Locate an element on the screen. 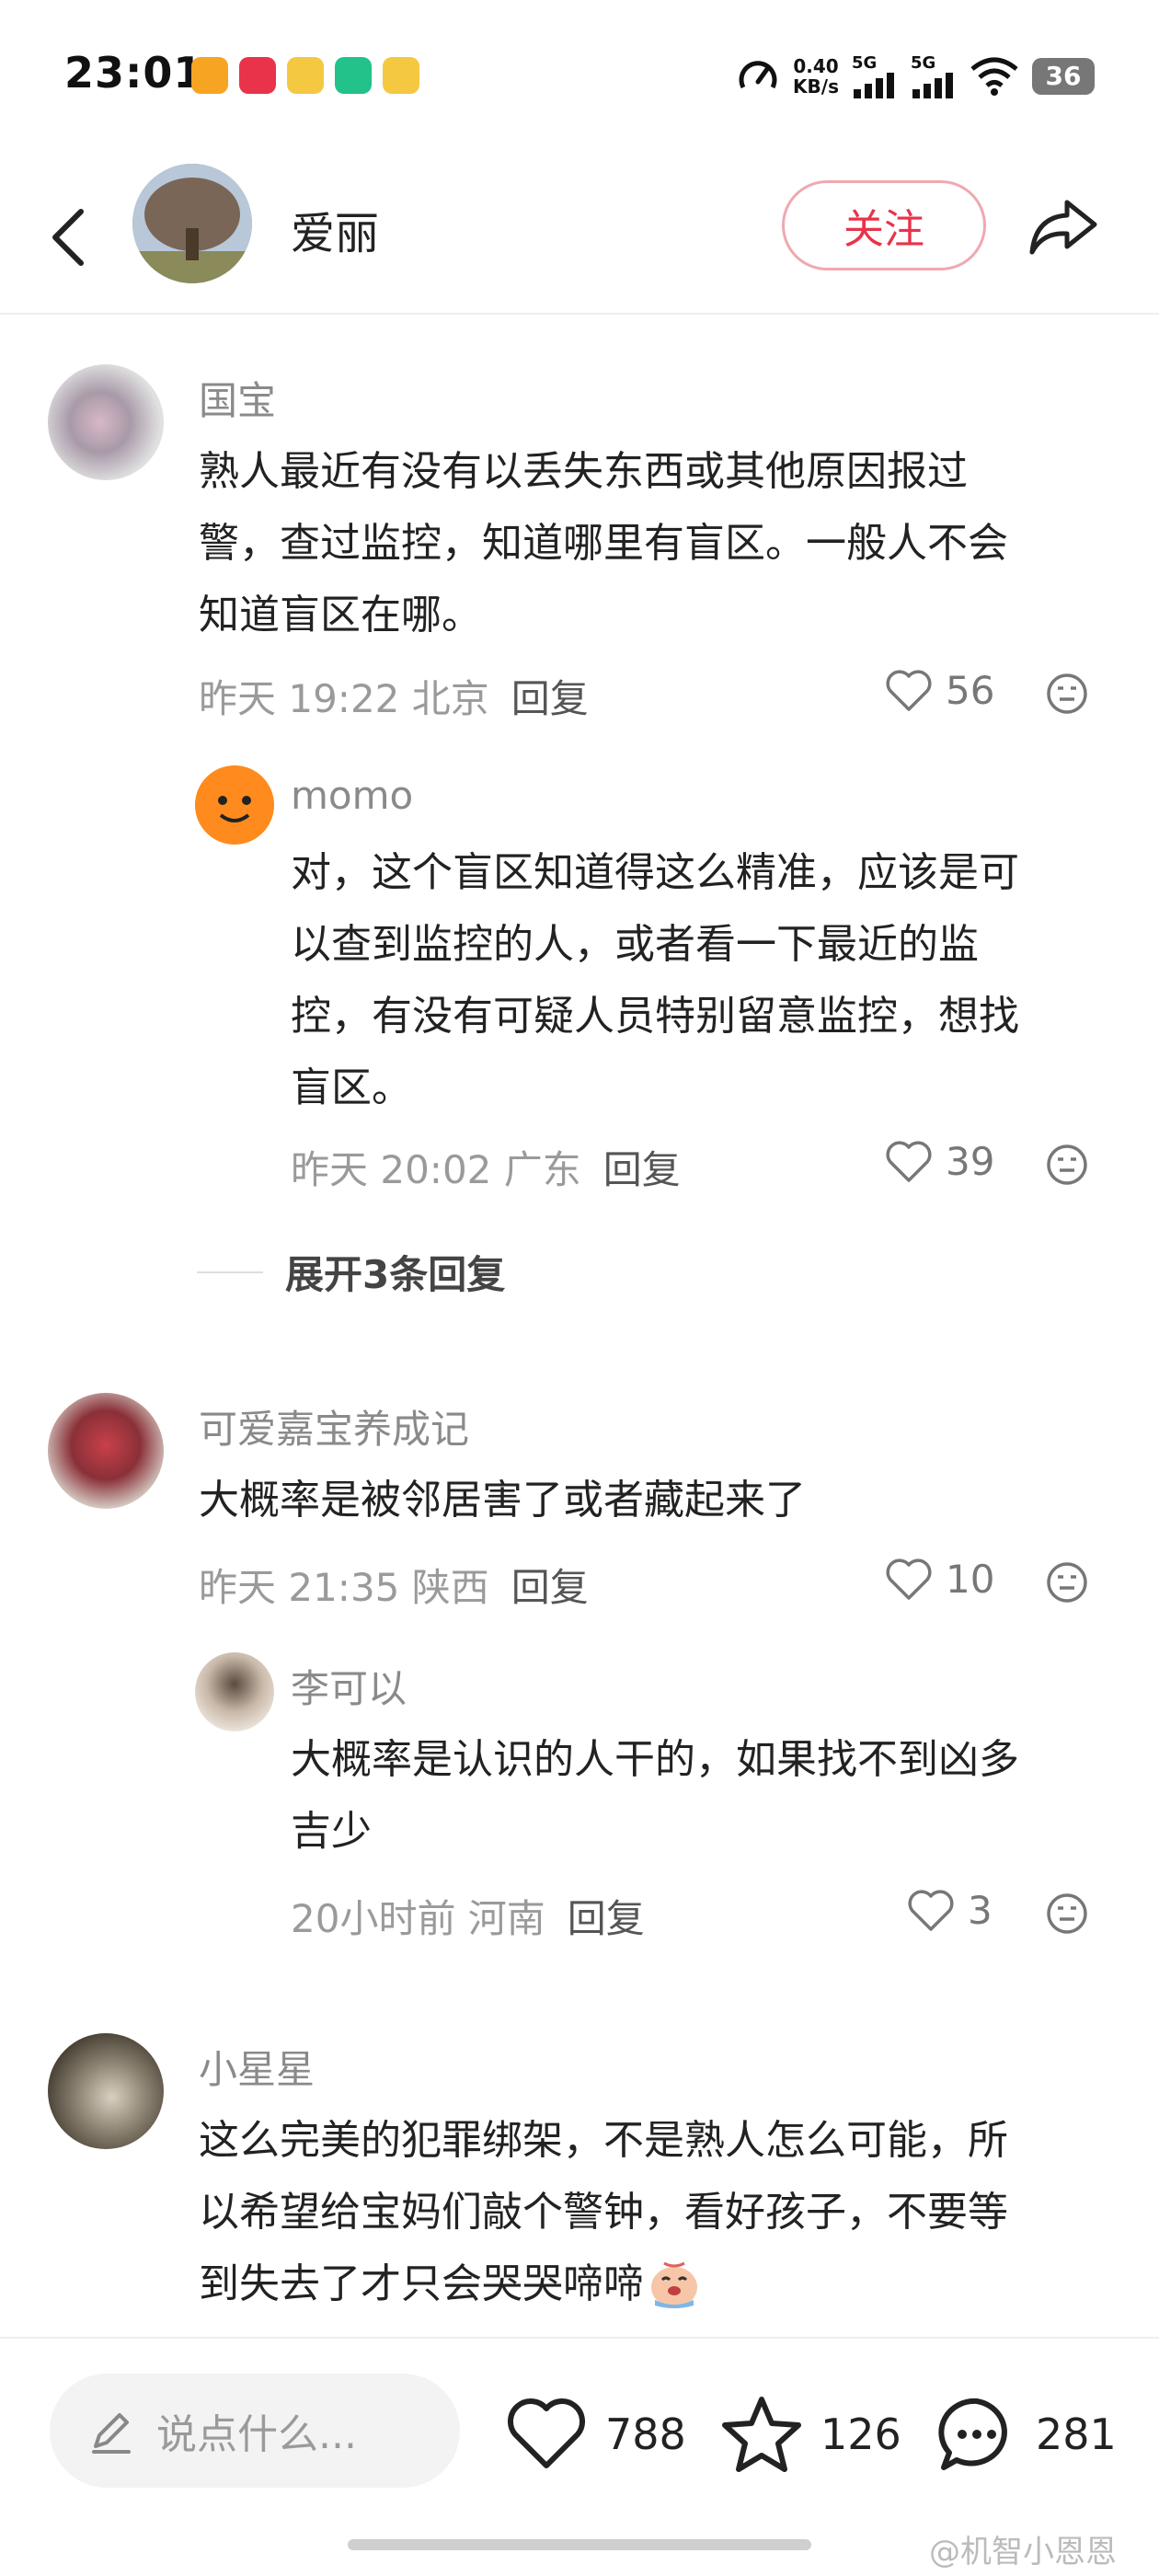 The height and width of the screenshot is (2576, 1159). comment-meta: 昨天 20:02 广东 回复 is located at coordinates (486, 1167).